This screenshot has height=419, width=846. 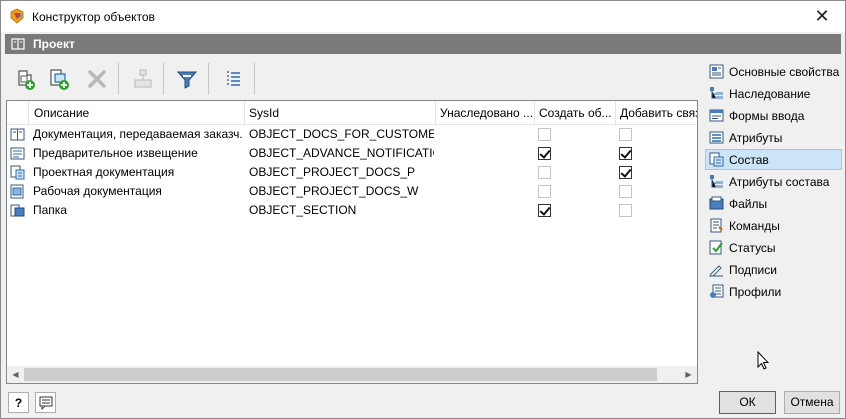 What do you see at coordinates (17, 134) in the screenshot?
I see `book-icon` at bounding box center [17, 134].